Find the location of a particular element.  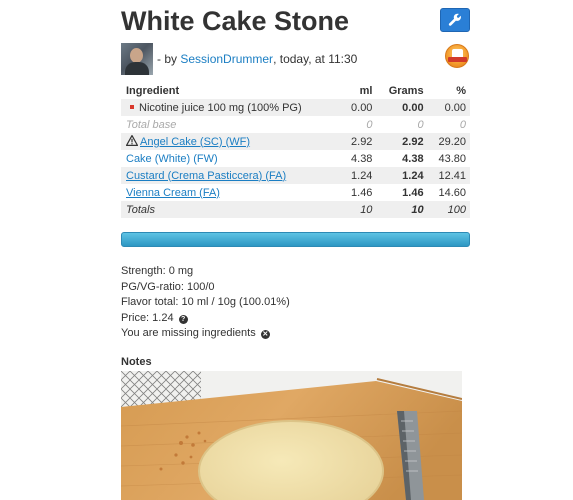

table-row: Angel Cake (SC) (WF) 2.92 2.92 29.20 is located at coordinates (295, 141).